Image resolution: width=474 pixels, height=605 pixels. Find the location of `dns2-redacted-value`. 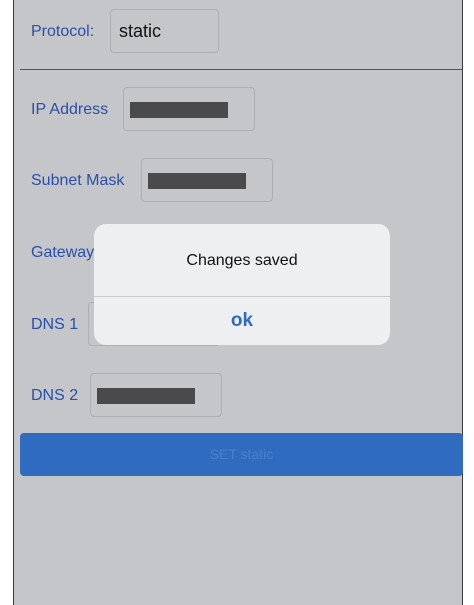

dns2-redacted-value is located at coordinates (146, 396).